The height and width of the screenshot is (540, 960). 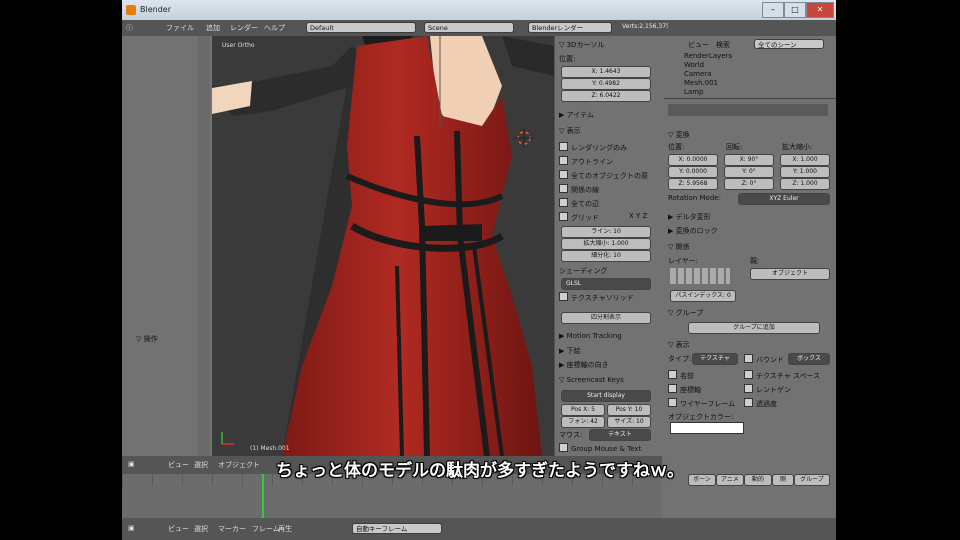 I want to click on timeline-frame-menu: フレーム, so click(x=266, y=529).